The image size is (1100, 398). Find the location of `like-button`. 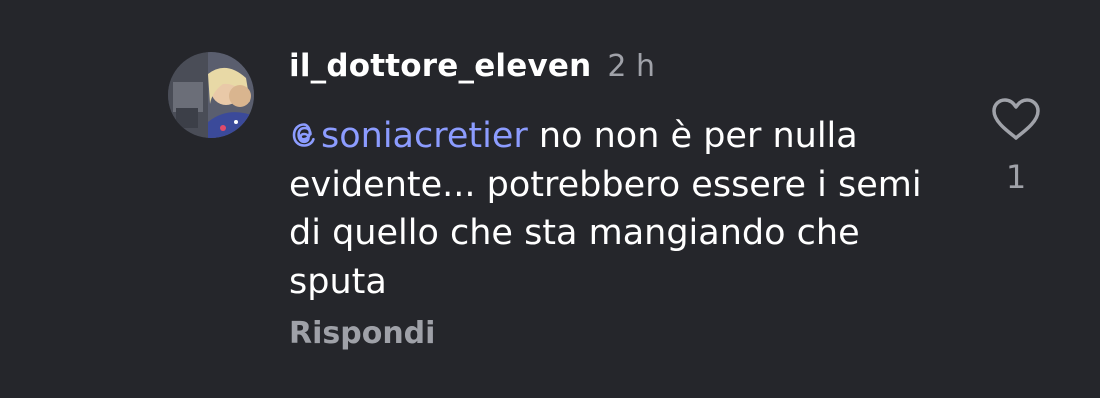

like-button is located at coordinates (1016, 119).